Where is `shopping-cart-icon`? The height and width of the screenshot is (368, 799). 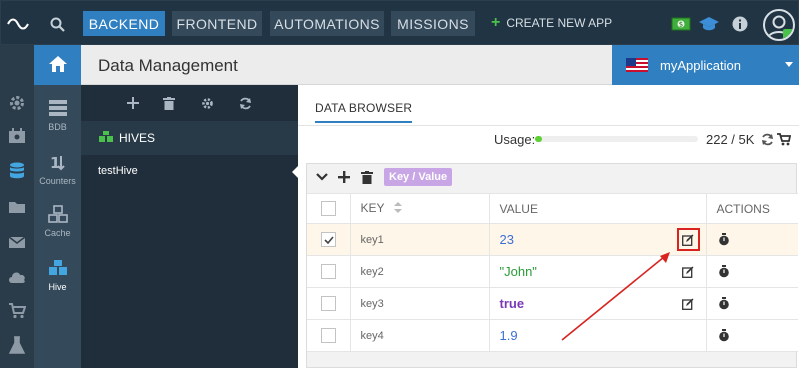 shopping-cart-icon is located at coordinates (784, 139).